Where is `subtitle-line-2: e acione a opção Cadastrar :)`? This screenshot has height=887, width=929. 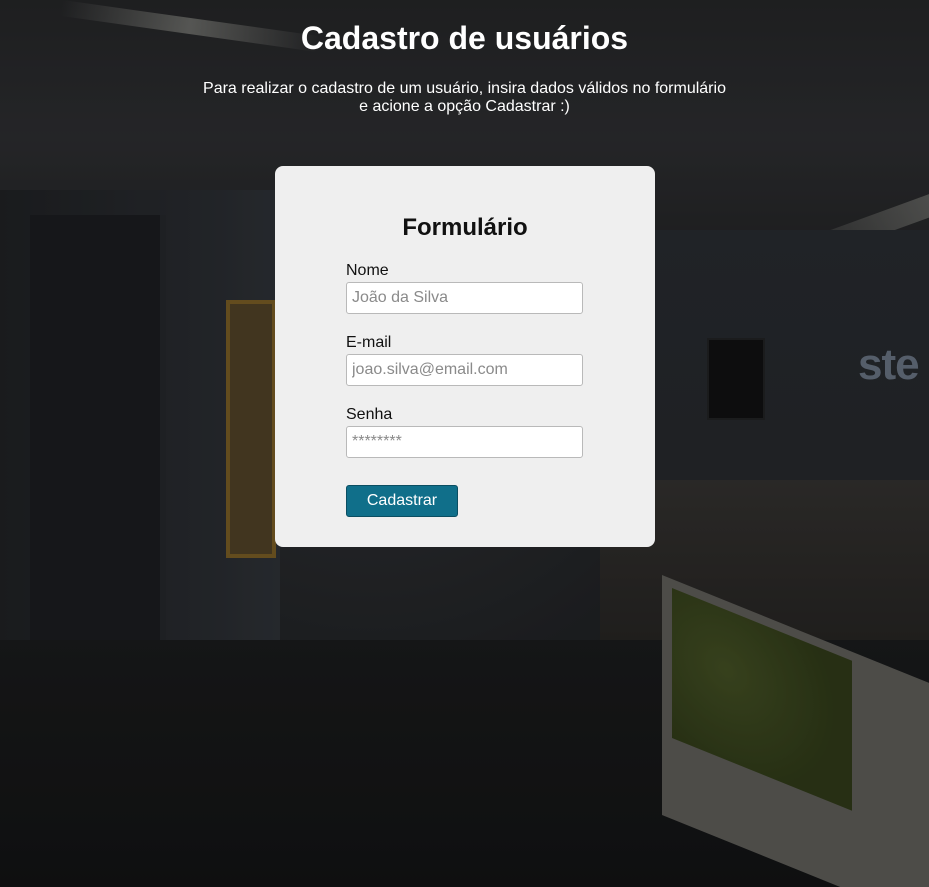
subtitle-line-2: e acione a opção Cadastrar :) is located at coordinates (464, 106).